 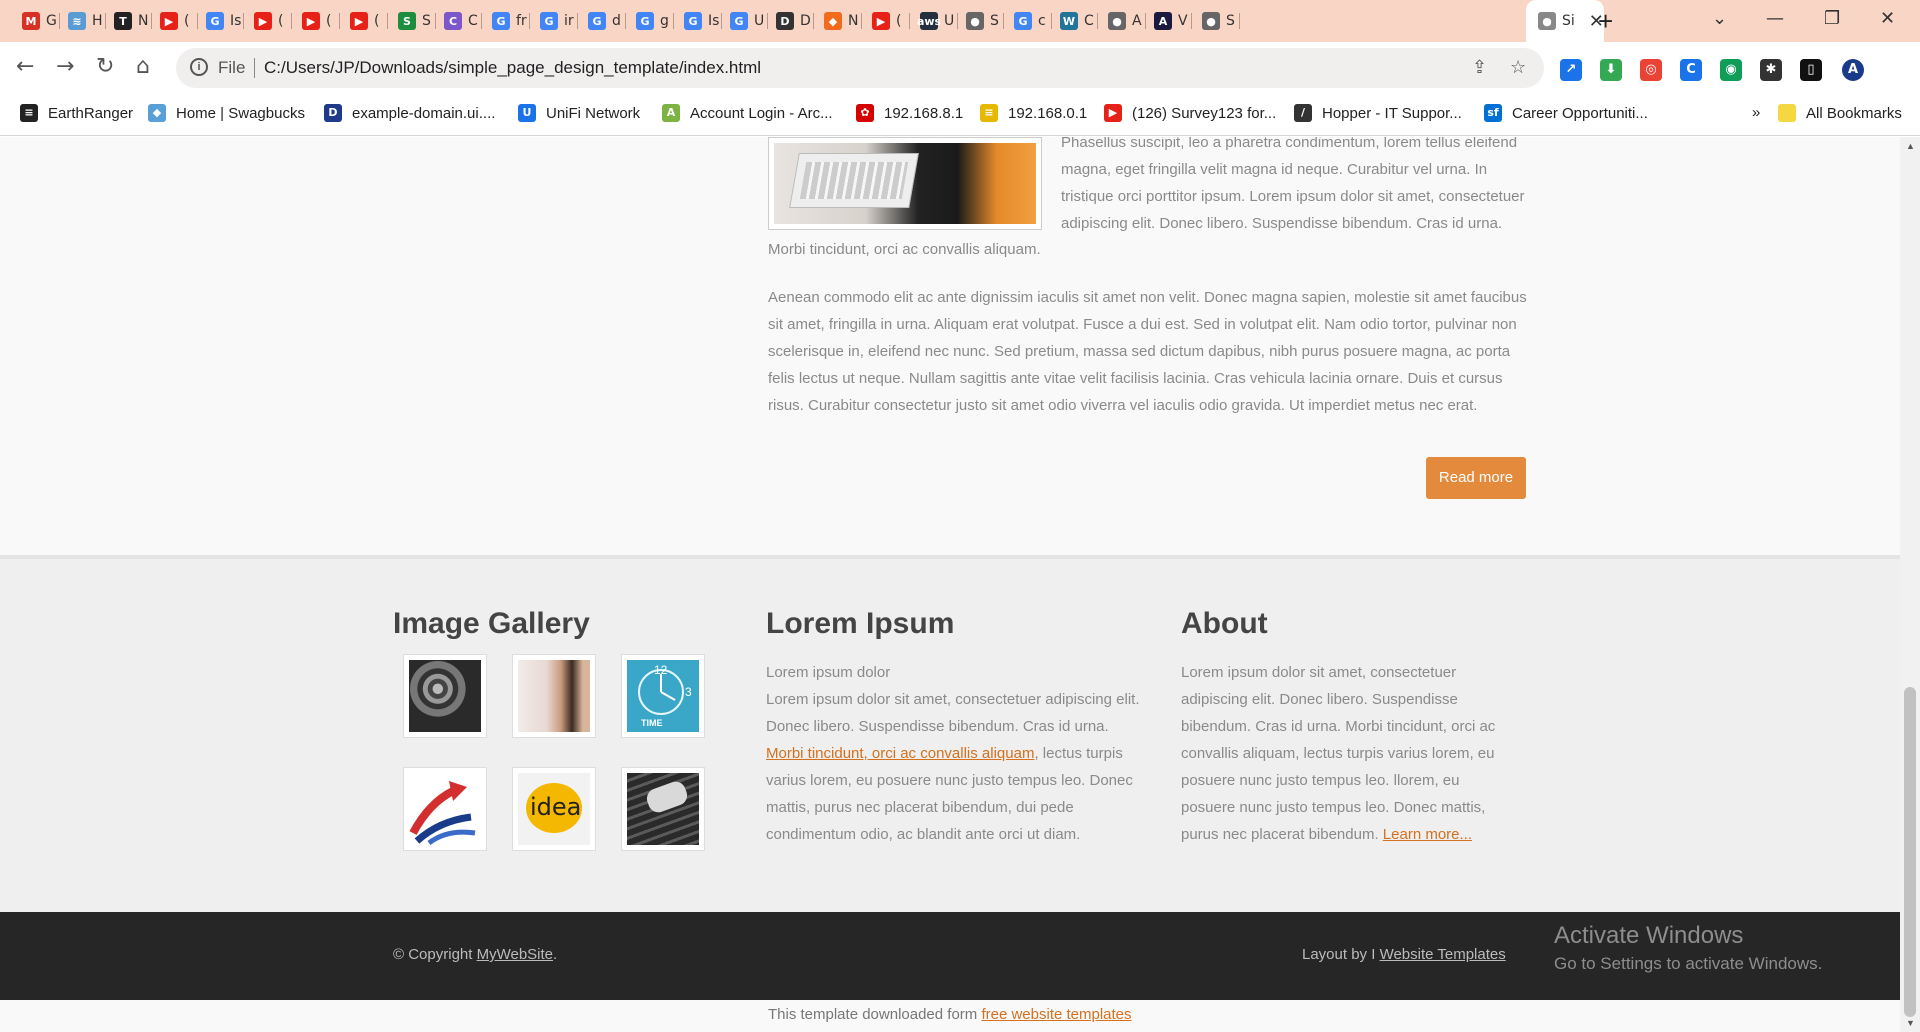 I want to click on tab-favicon-icon: ▶, so click(x=881, y=21).